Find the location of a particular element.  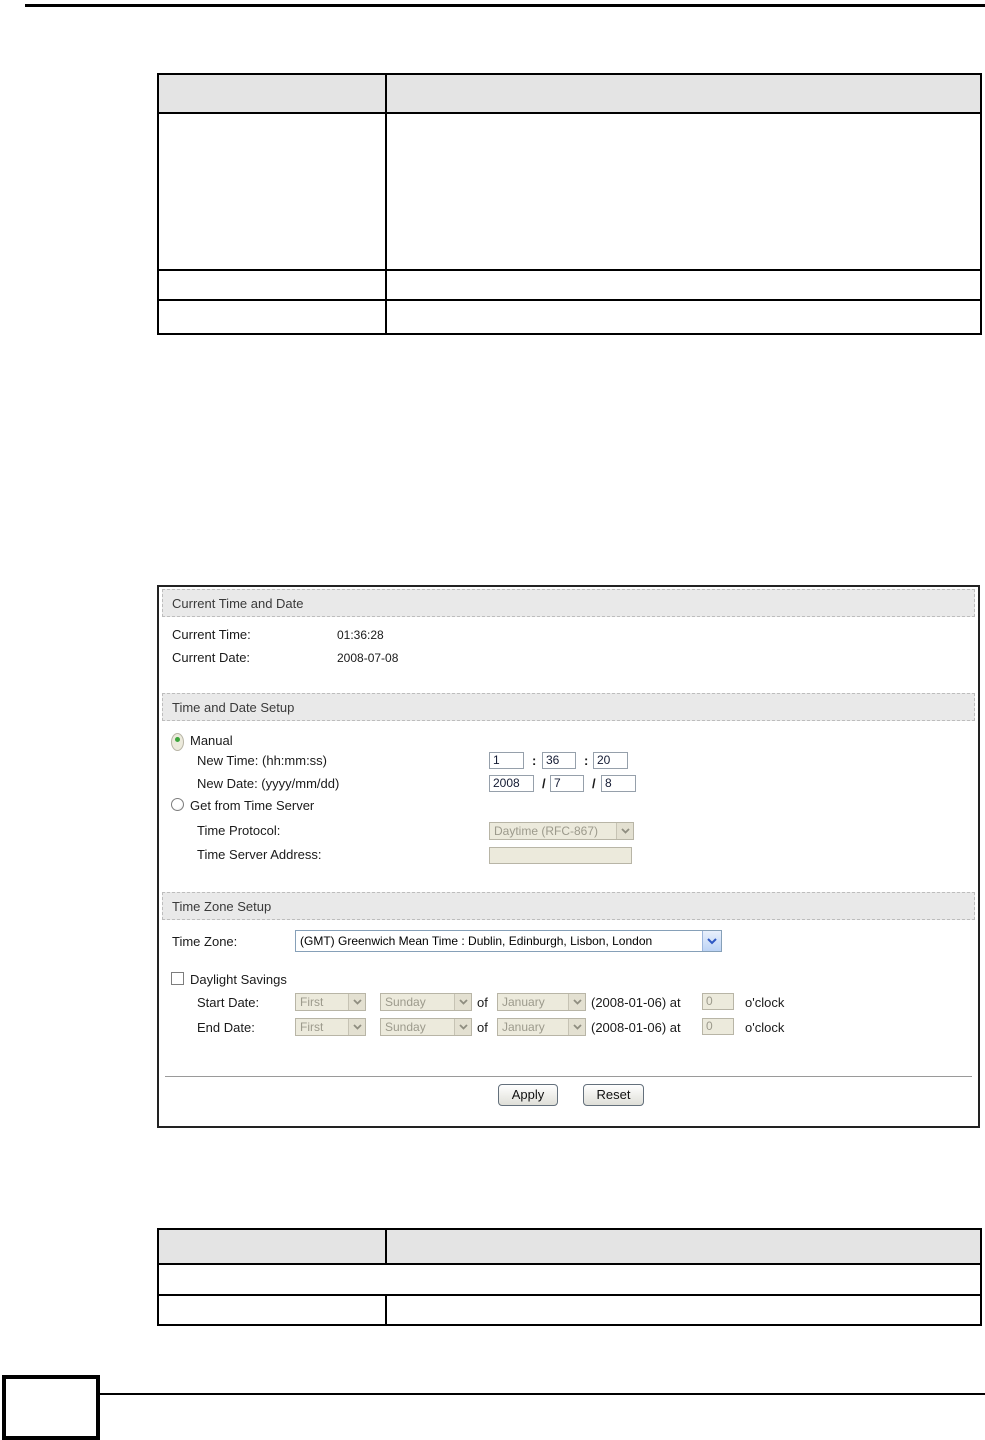

section-header-time-and-date-setup: Time and Date Setup is located at coordinates (568, 707).